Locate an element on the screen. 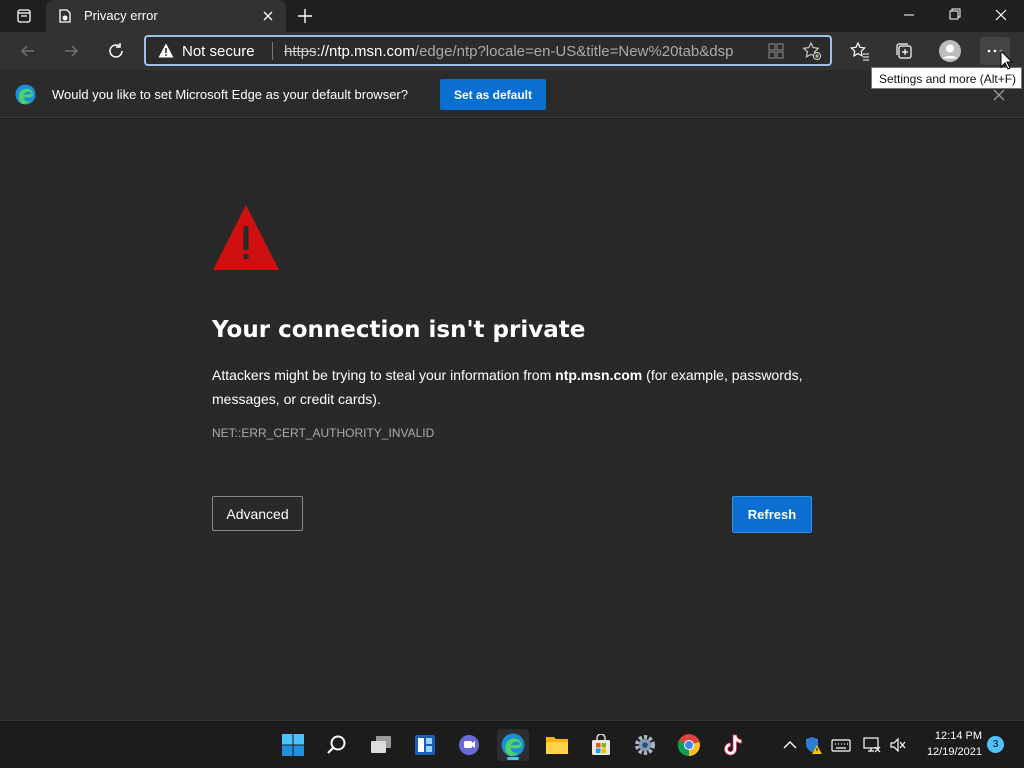  app-available-icon is located at coordinates (776, 51).